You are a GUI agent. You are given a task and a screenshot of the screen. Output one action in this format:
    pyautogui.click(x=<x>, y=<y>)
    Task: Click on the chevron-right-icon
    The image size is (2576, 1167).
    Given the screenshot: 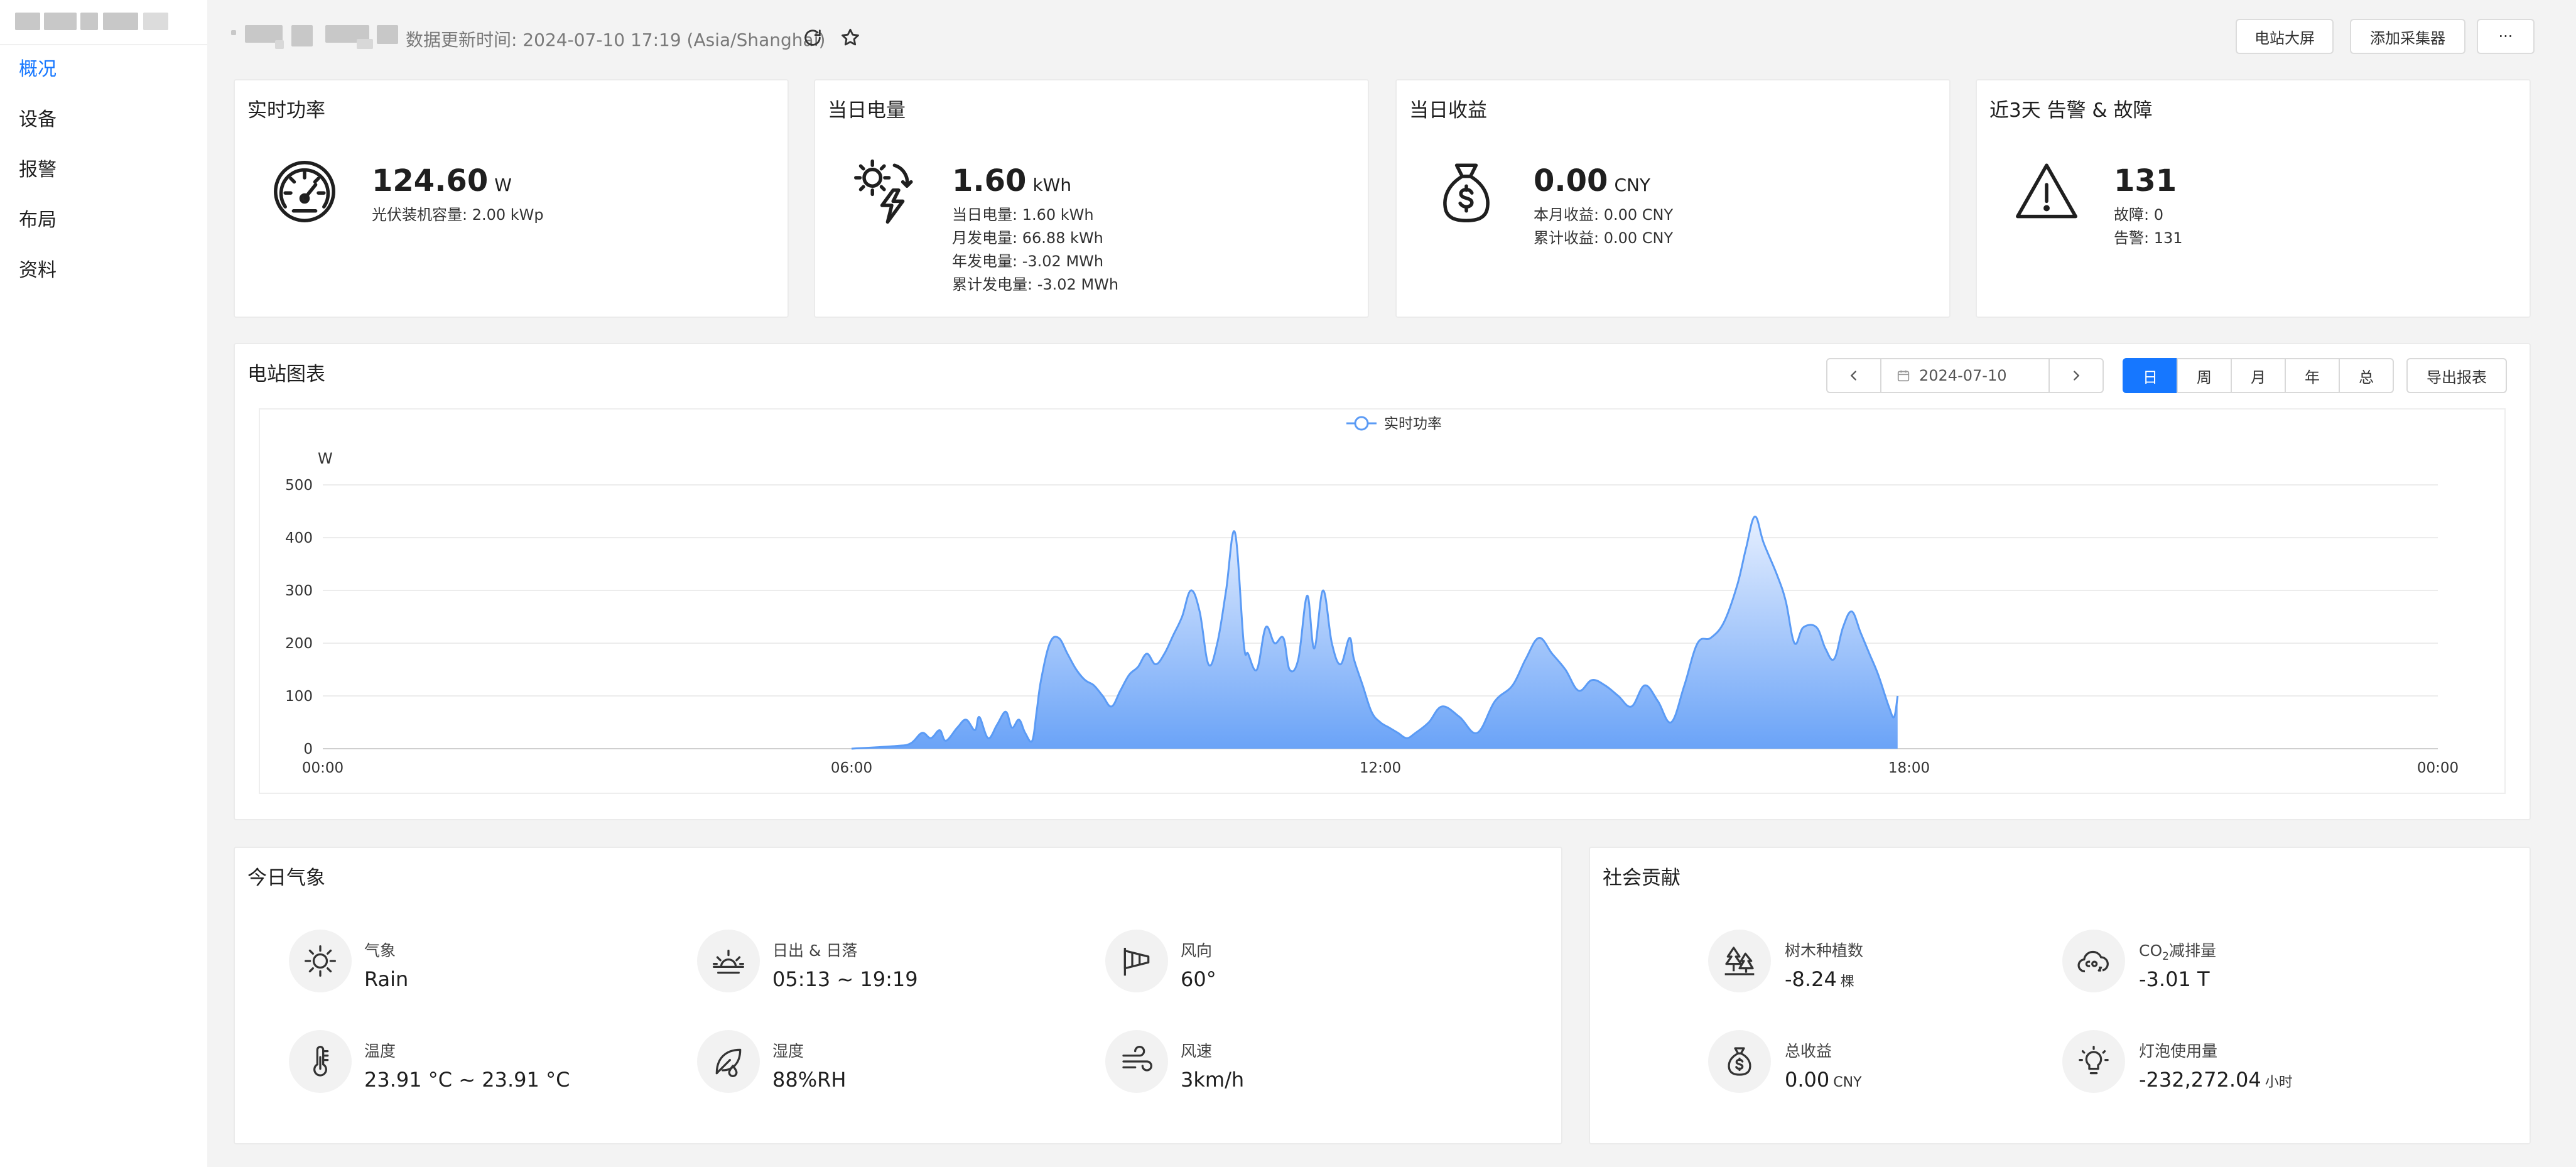 What is the action you would take?
    pyautogui.click(x=2077, y=376)
    